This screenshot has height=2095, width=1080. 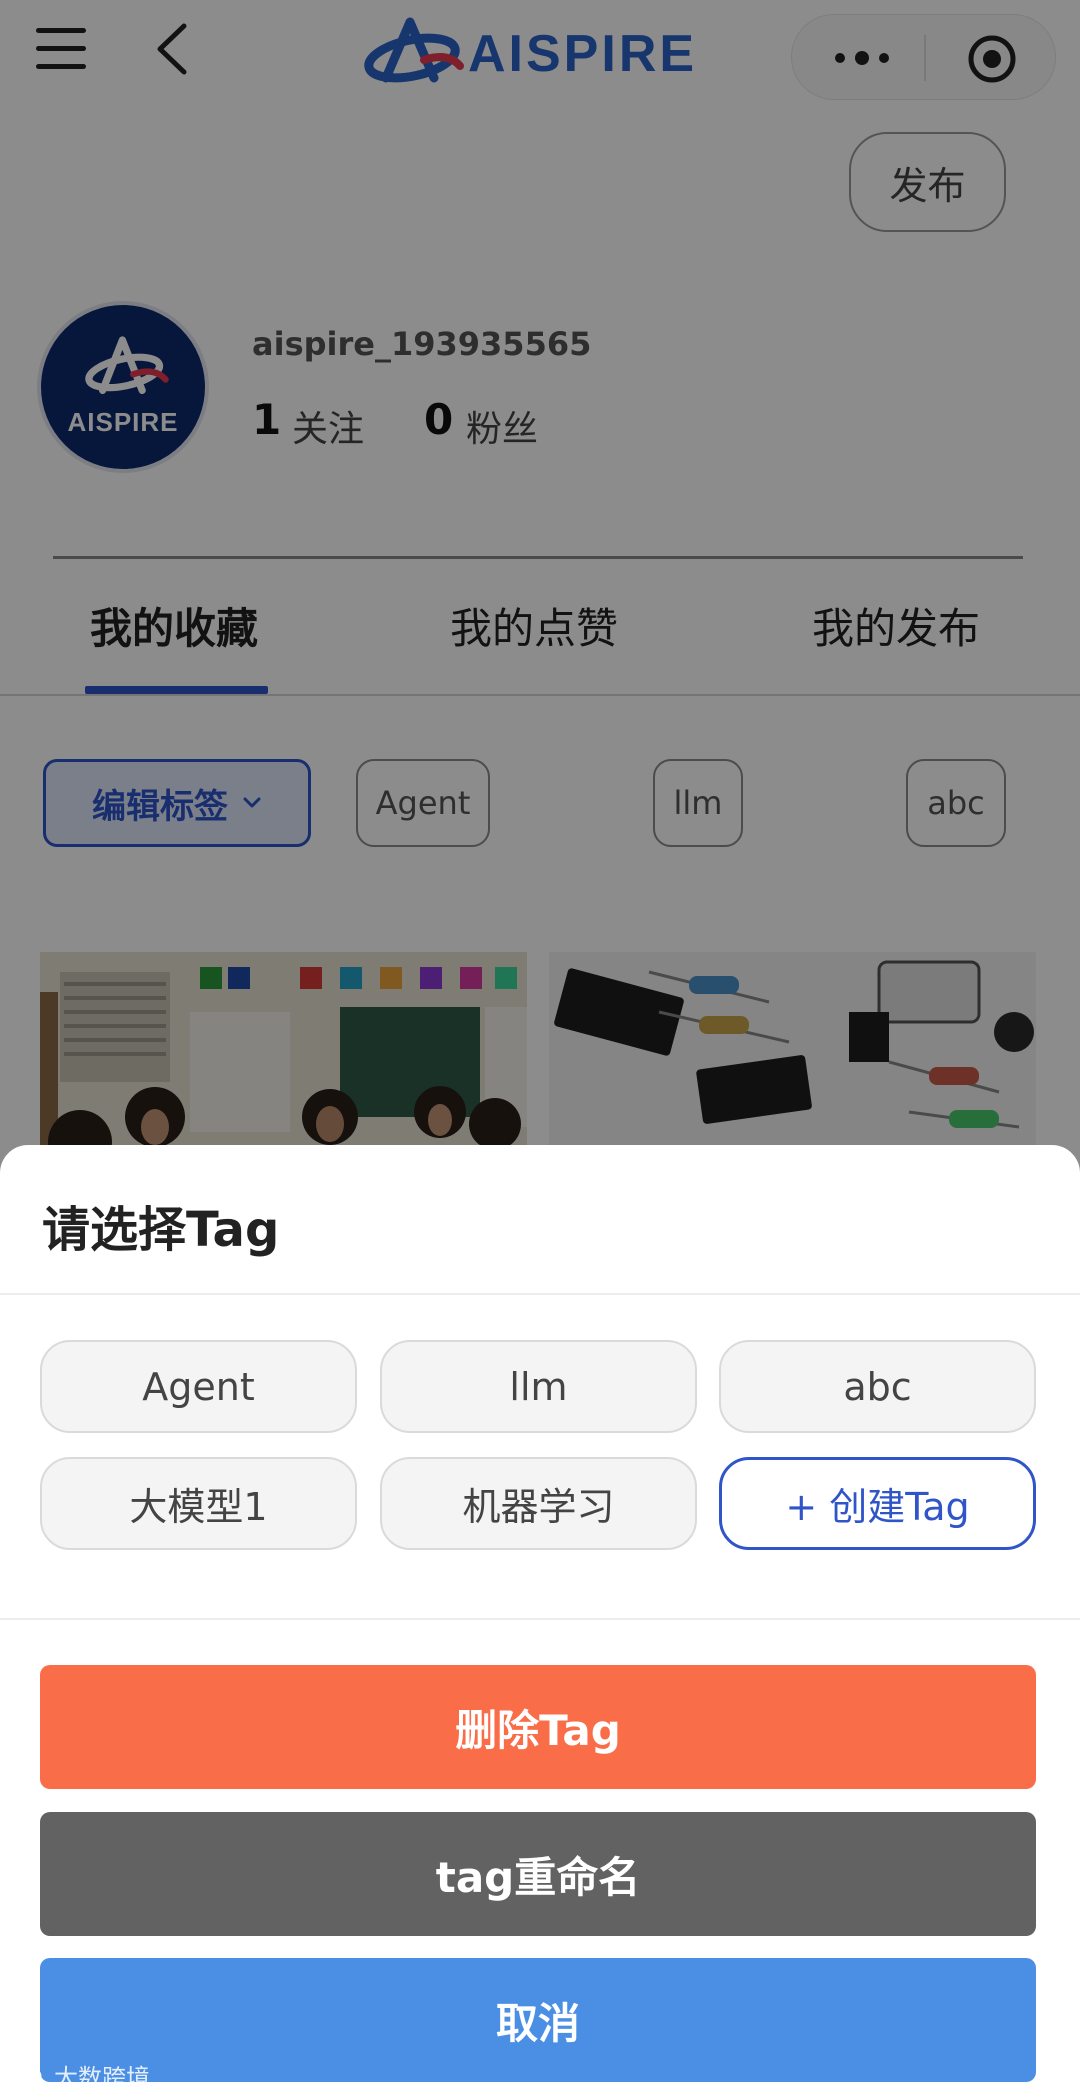 What do you see at coordinates (877, 1503) in the screenshot?
I see `create-tag-button: + 创建Tag` at bounding box center [877, 1503].